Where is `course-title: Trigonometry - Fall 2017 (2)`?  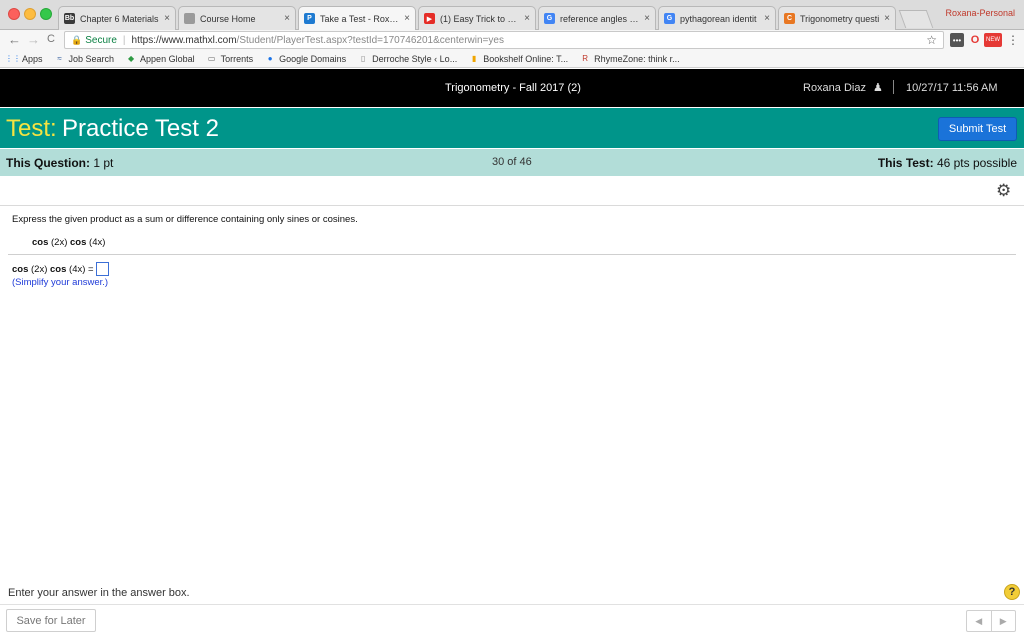 course-title: Trigonometry - Fall 2017 (2) is located at coordinates (513, 88).